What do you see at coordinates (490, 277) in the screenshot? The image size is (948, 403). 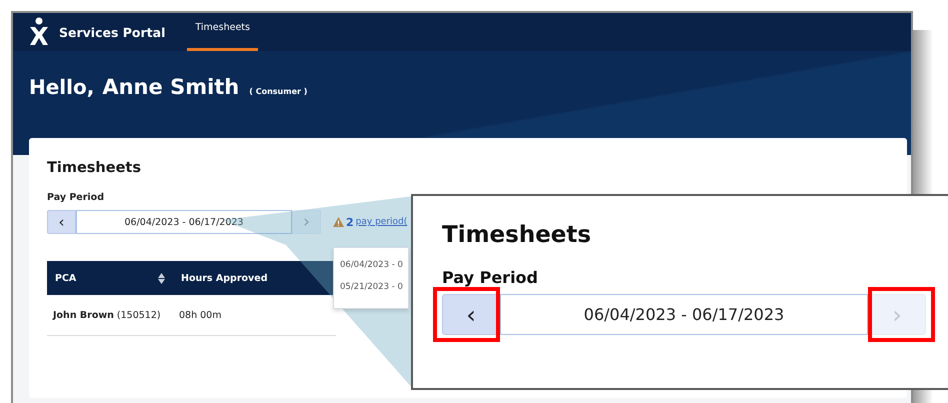 I see `callout-pay-period-label: Pay Period` at bounding box center [490, 277].